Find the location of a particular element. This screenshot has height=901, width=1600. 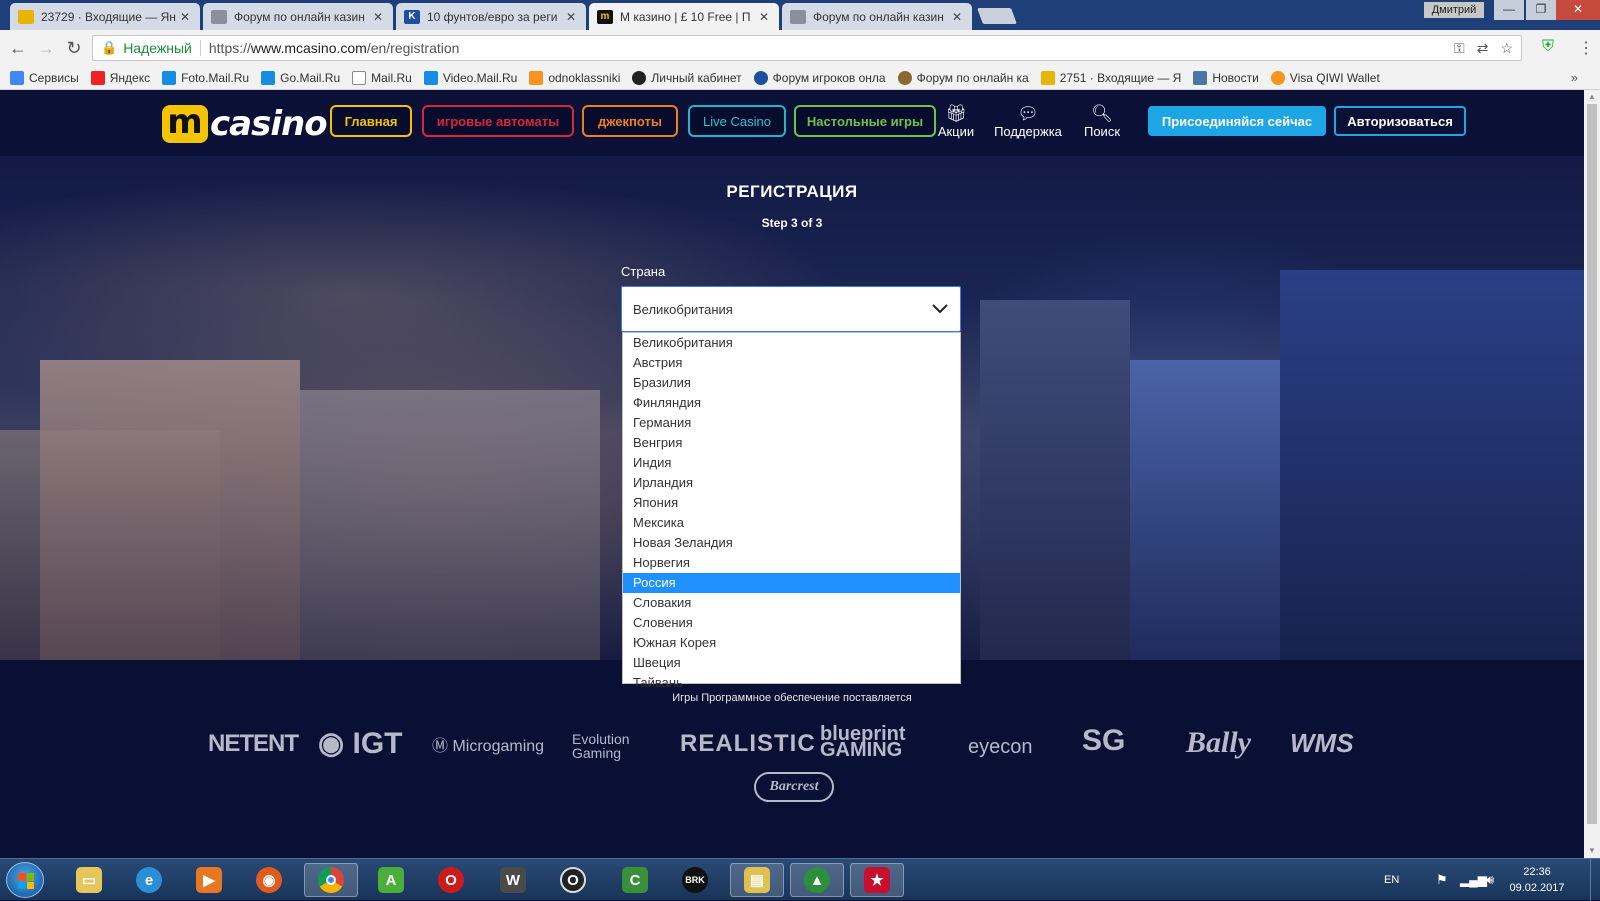

taskbar-opera-neon: O is located at coordinates (573, 880).